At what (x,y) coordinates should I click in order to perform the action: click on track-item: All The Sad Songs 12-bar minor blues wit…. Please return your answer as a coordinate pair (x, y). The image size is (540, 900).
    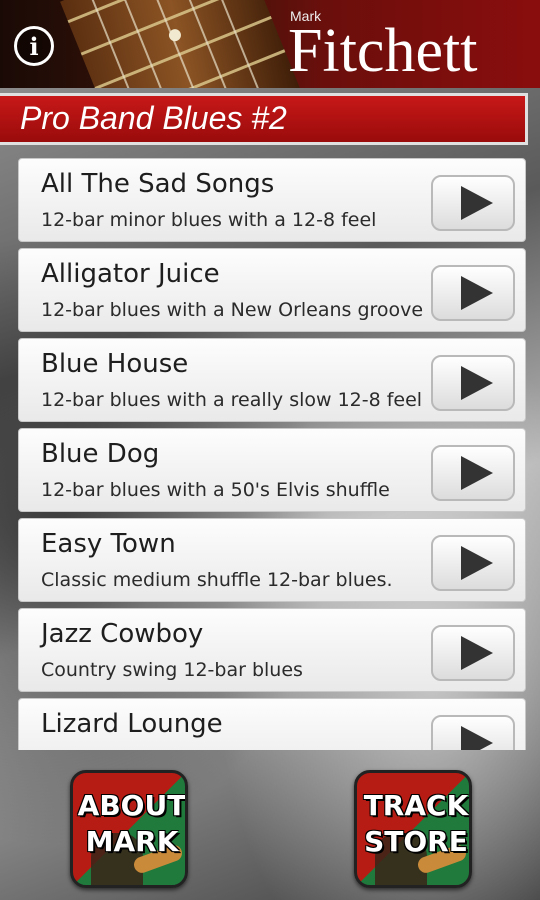
    Looking at the image, I should click on (272, 200).